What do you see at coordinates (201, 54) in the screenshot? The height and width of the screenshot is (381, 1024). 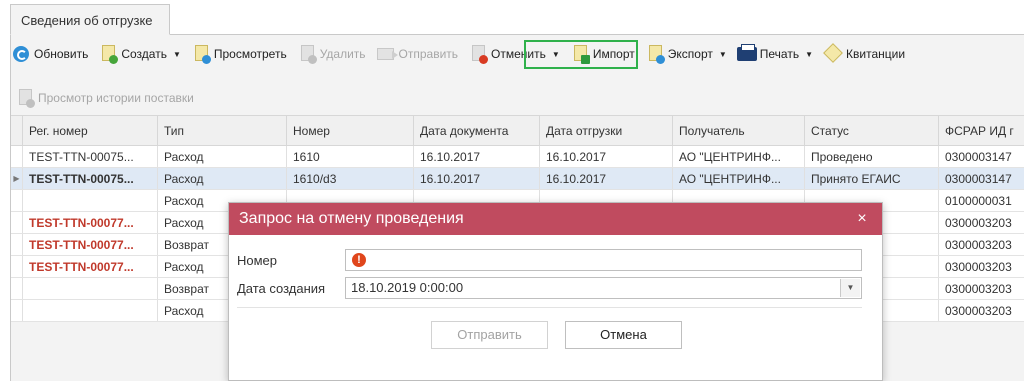 I see `view-document-icon` at bounding box center [201, 54].